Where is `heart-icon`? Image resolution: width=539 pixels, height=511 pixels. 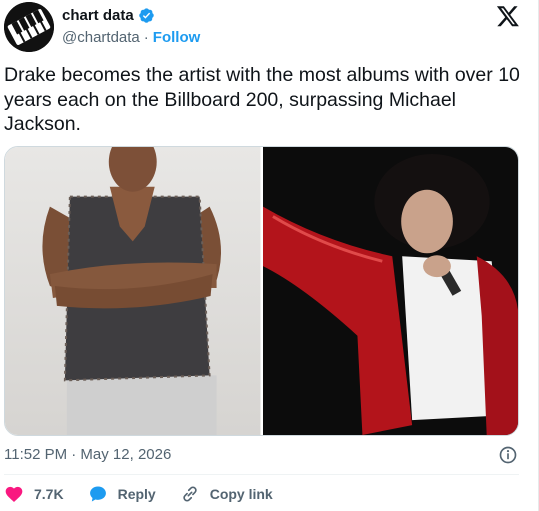
heart-icon is located at coordinates (14, 494).